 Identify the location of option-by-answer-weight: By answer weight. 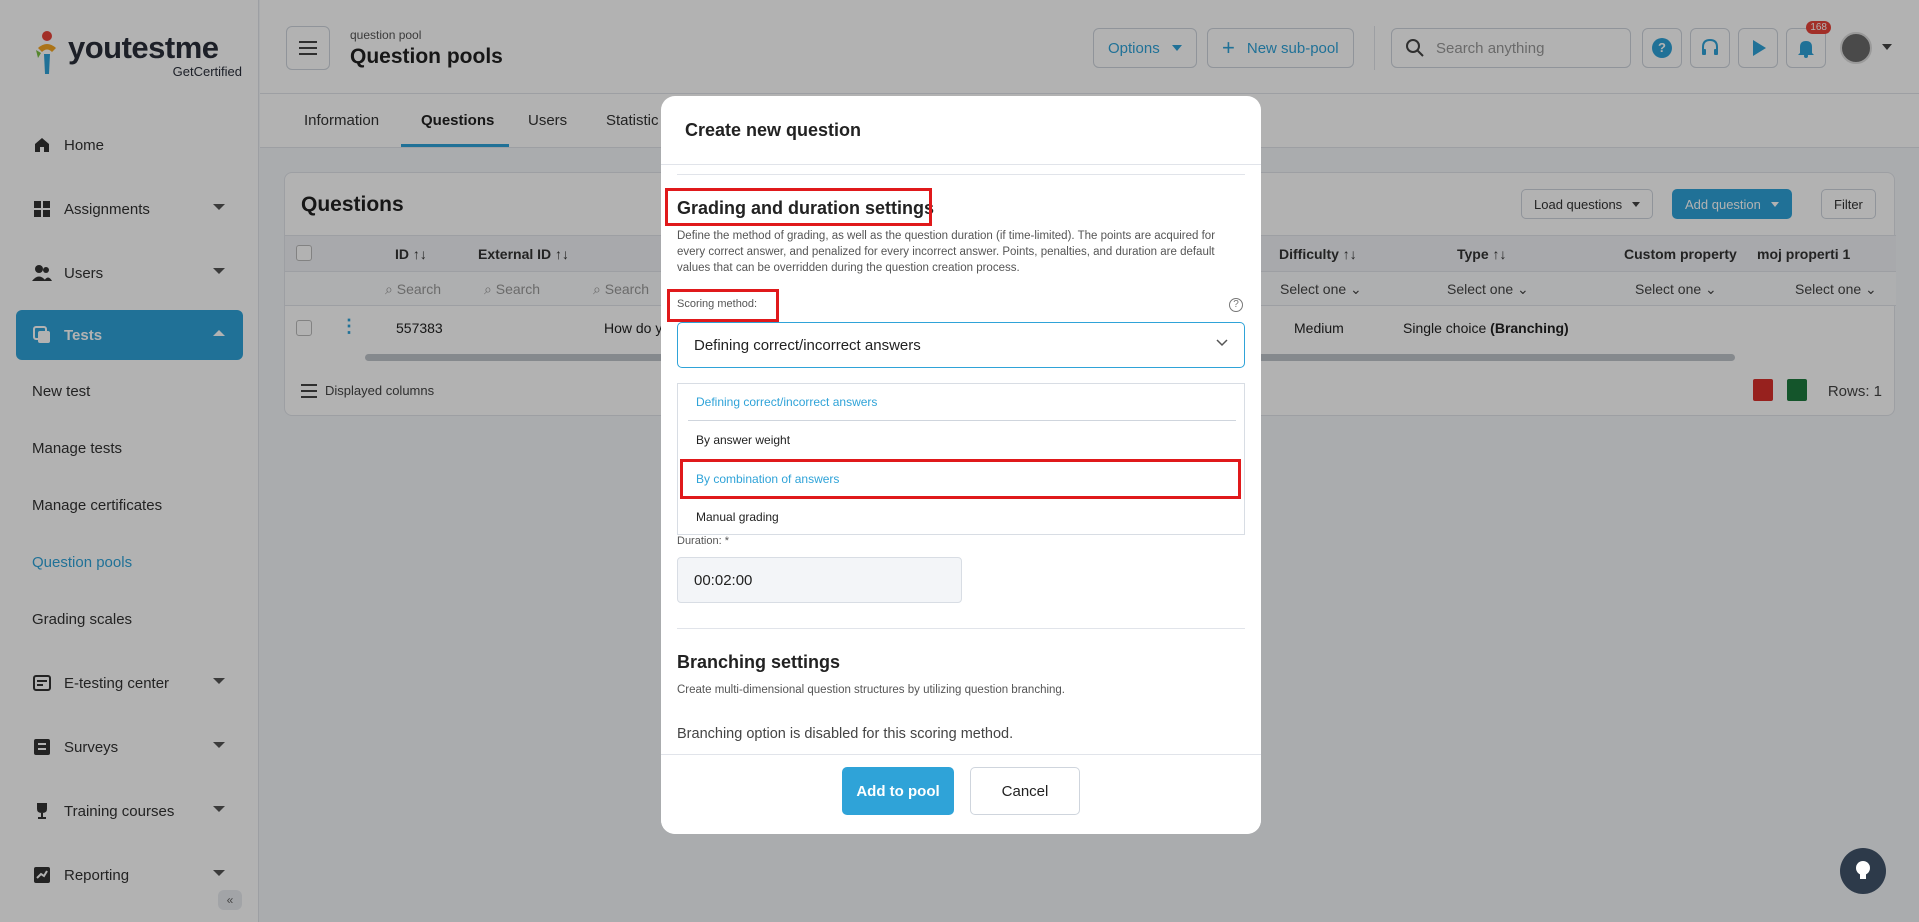
(743, 440).